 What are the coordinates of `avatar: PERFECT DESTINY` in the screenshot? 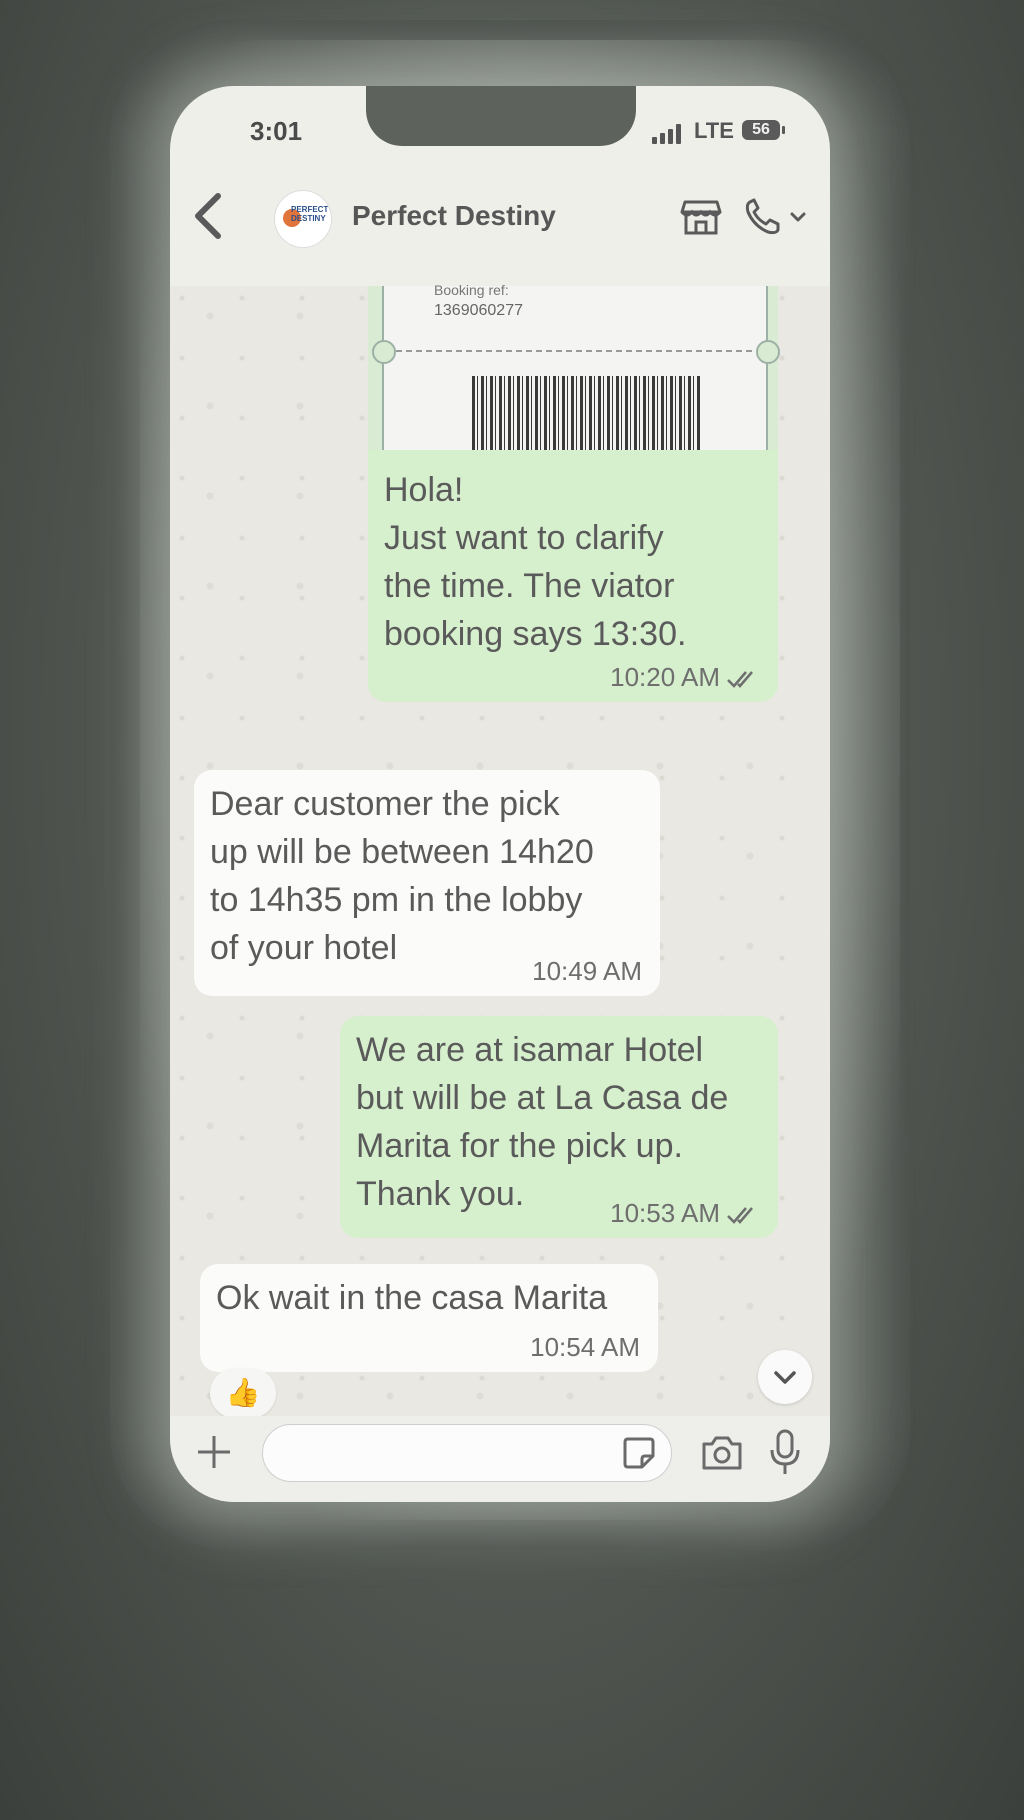 It's located at (303, 219).